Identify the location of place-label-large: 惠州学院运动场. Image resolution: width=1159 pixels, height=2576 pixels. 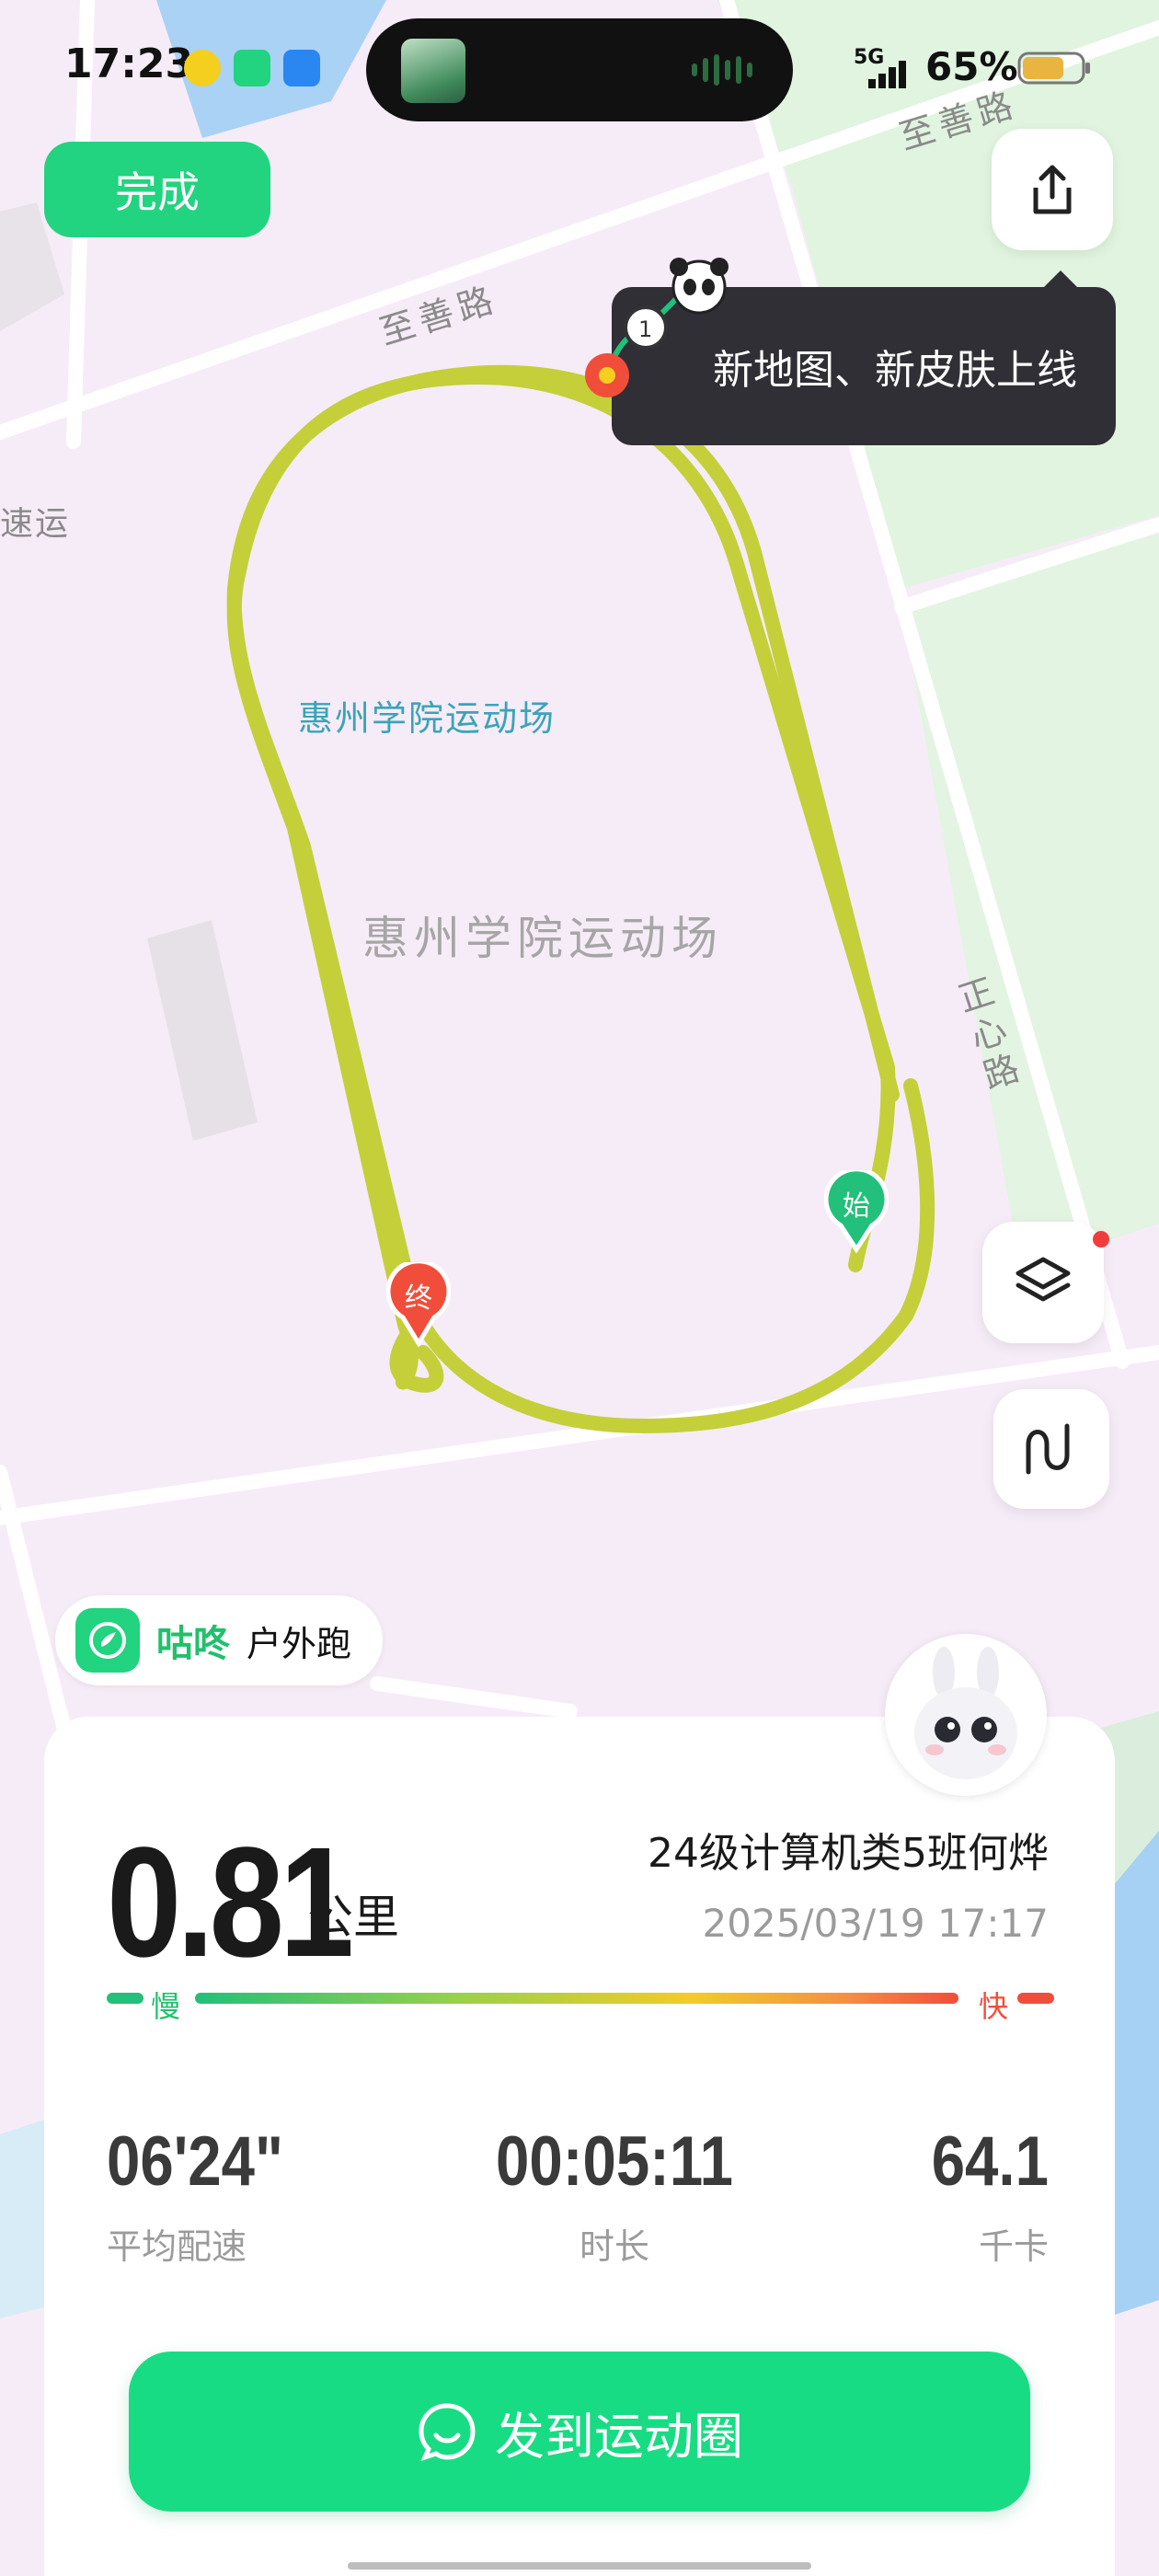
(542, 938).